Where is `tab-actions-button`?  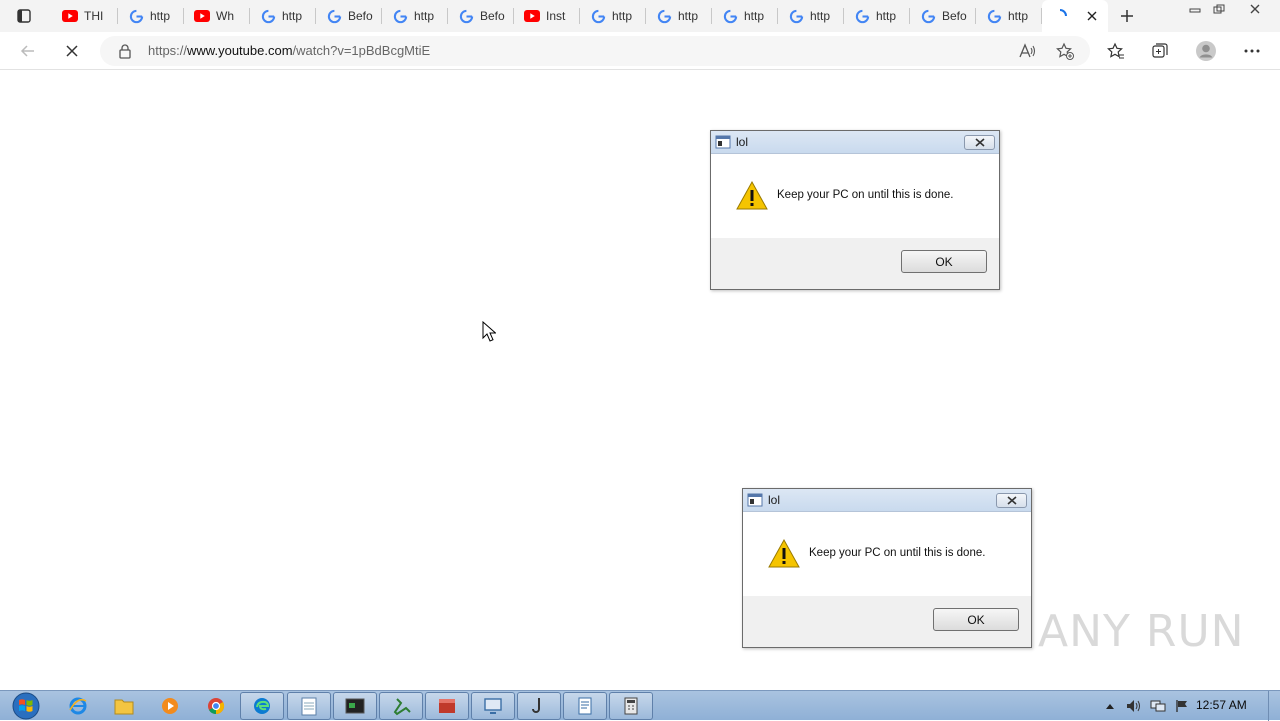 tab-actions-button is located at coordinates (24, 16).